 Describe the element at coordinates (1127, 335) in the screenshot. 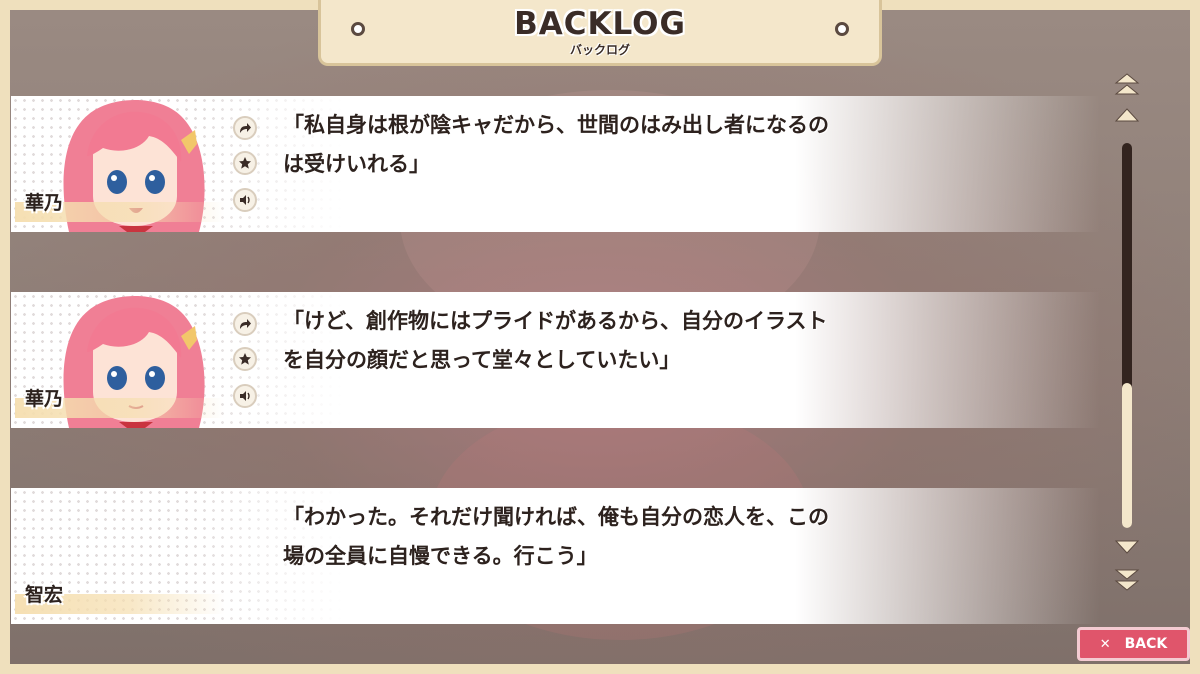

I see `scrollbar-track` at that location.